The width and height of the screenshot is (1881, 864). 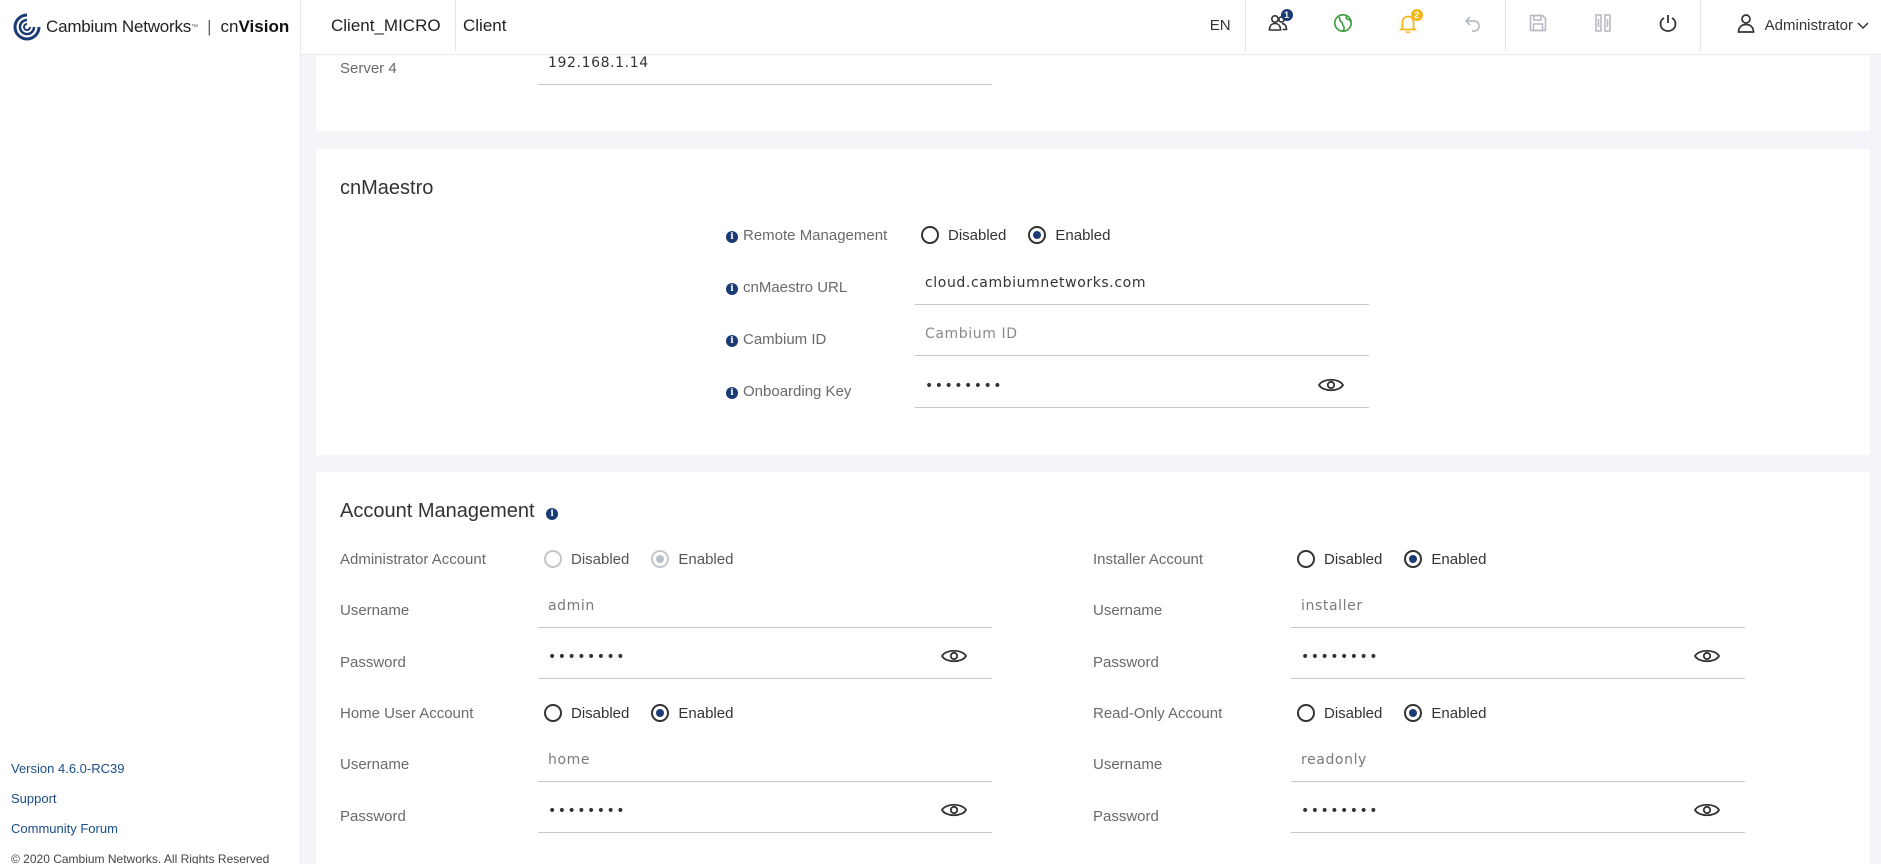 What do you see at coordinates (806, 235) in the screenshot?
I see `remote-management-label: i Remote Management` at bounding box center [806, 235].